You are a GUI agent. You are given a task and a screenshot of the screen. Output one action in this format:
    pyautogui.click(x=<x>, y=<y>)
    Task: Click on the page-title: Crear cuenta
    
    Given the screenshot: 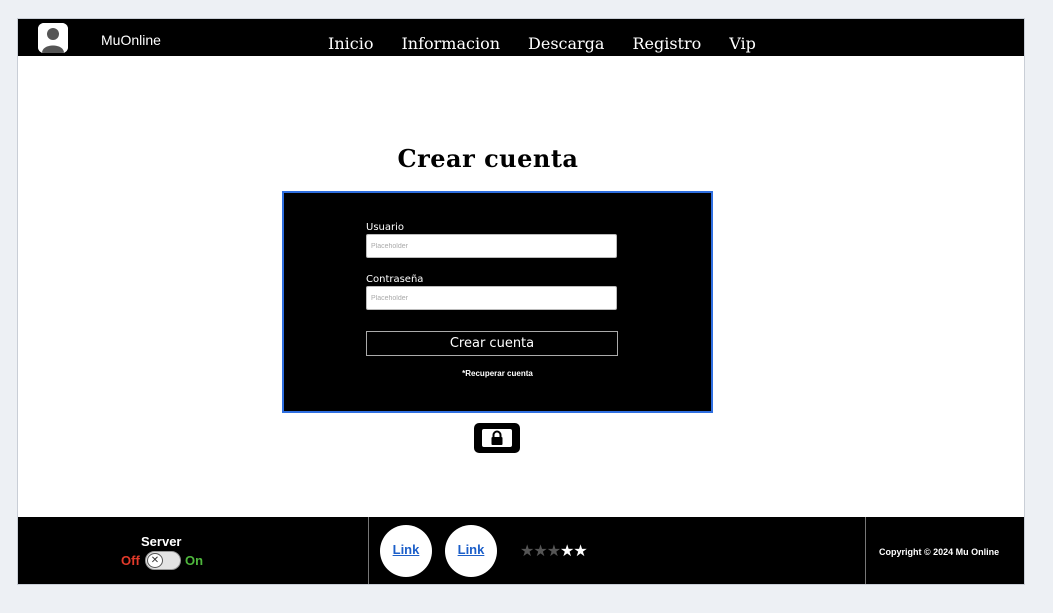 What is the action you would take?
    pyautogui.click(x=488, y=158)
    